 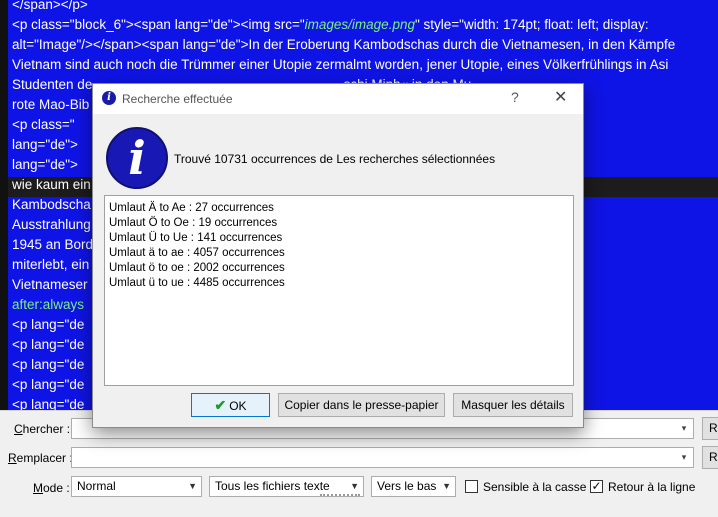 What do you see at coordinates (196, 238) in the screenshot?
I see `list-item: Umlaut Ü to Ue : 141 occurrences` at bounding box center [196, 238].